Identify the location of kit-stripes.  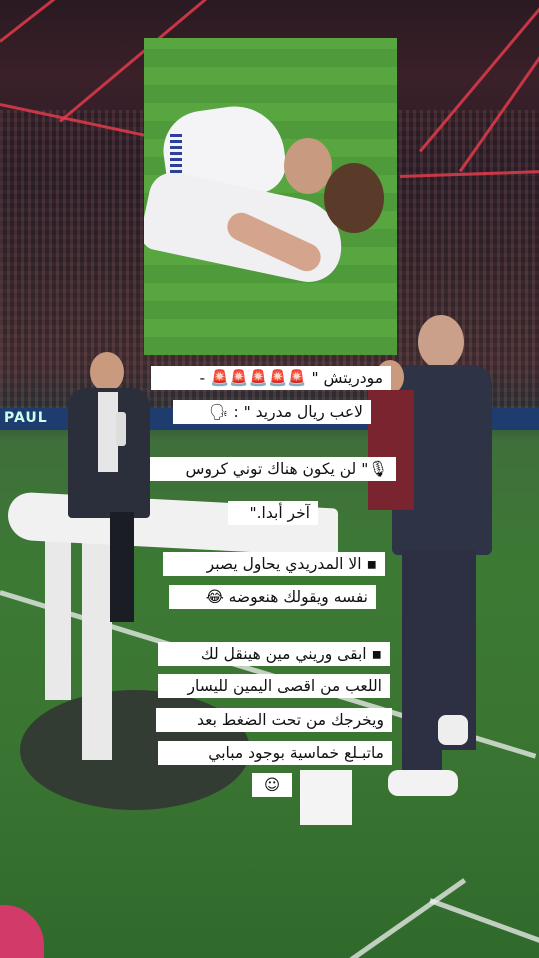
(176, 153).